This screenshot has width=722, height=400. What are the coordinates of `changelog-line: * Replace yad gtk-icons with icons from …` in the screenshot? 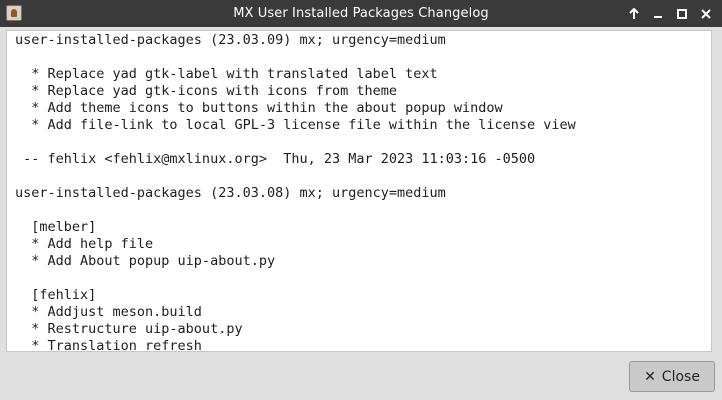 It's located at (206, 91).